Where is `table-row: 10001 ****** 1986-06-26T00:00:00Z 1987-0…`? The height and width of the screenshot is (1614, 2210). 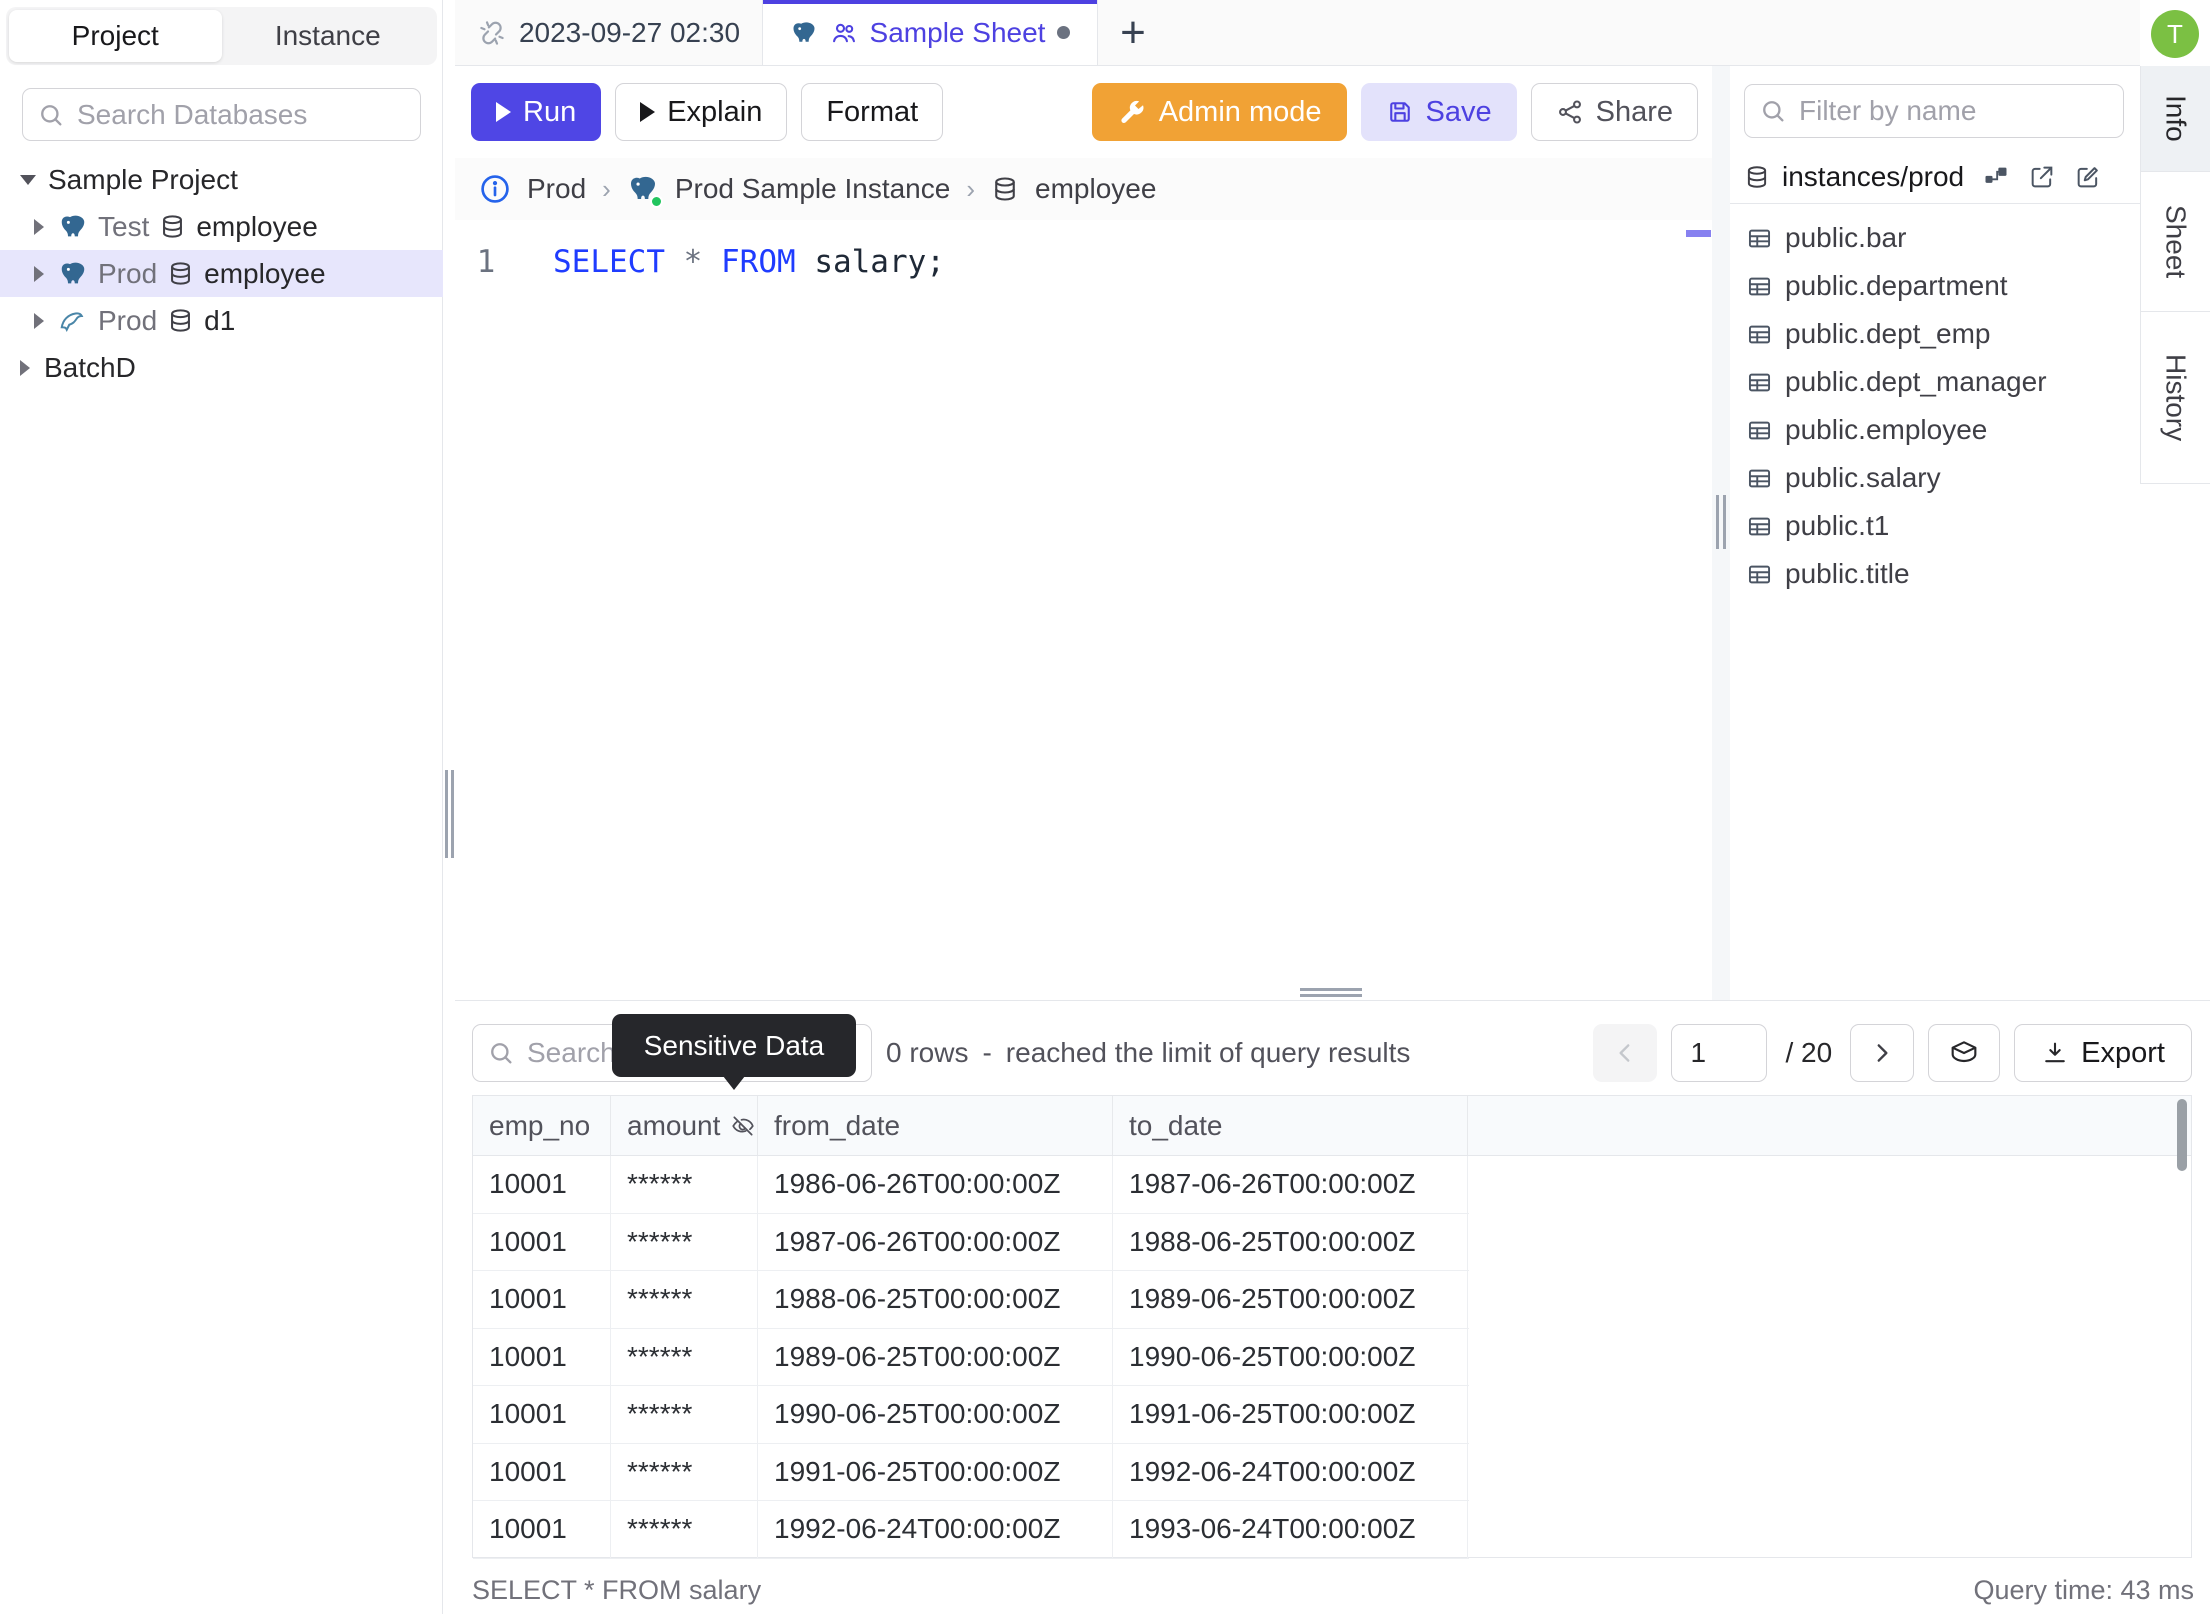 table-row: 10001 ****** 1986-06-26T00:00:00Z 1987-0… is located at coordinates (971, 1185).